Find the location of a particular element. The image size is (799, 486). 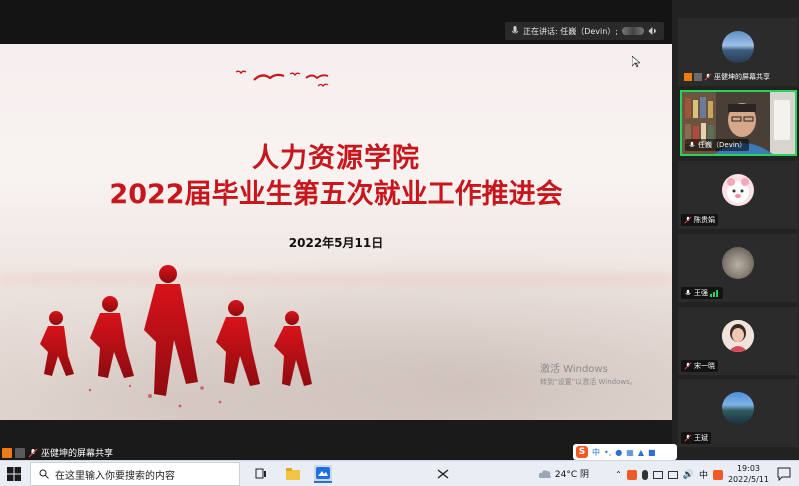

voice-input-icon: ● is located at coordinates (618, 452).